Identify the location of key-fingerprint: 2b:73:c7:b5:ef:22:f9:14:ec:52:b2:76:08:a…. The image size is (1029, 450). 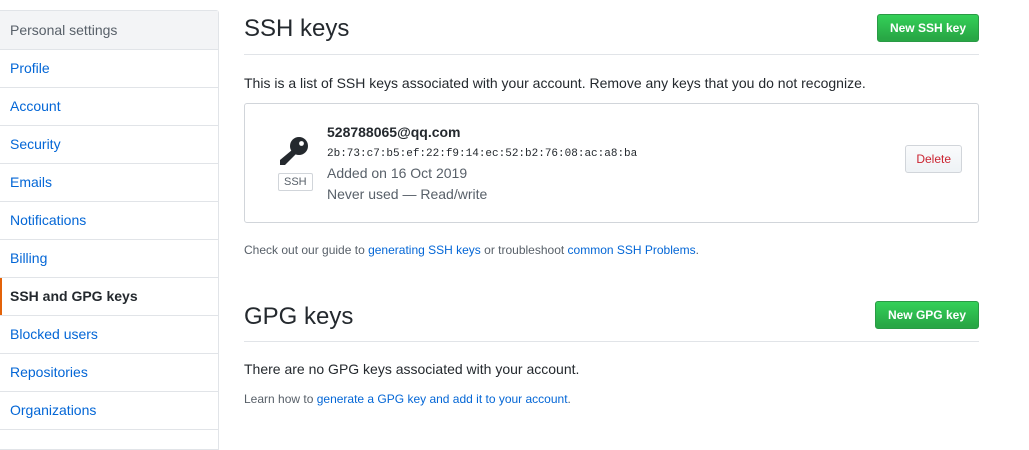
(482, 154).